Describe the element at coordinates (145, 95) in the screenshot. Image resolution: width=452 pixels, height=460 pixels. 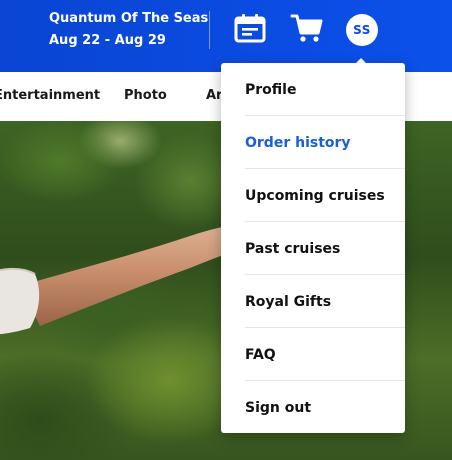
I see `subnav-photo: Photo` at that location.